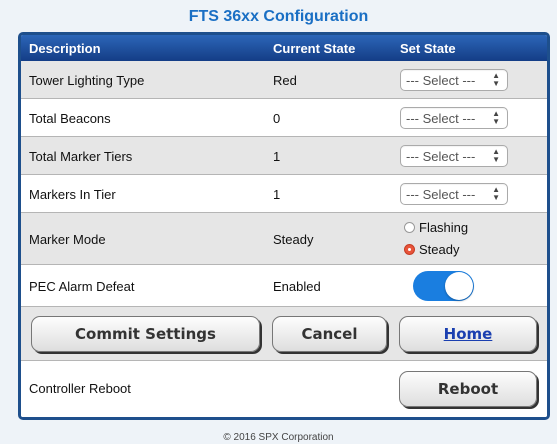 Image resolution: width=557 pixels, height=444 pixels. Describe the element at coordinates (277, 118) in the screenshot. I see `row-current-state: 0` at that location.